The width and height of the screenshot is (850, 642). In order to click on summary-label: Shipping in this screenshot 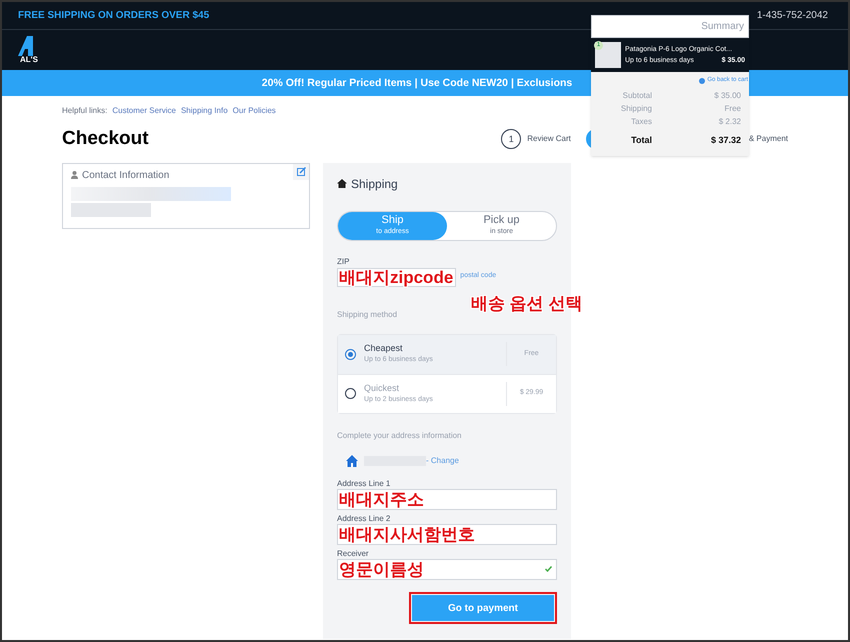, I will do `click(636, 109)`.